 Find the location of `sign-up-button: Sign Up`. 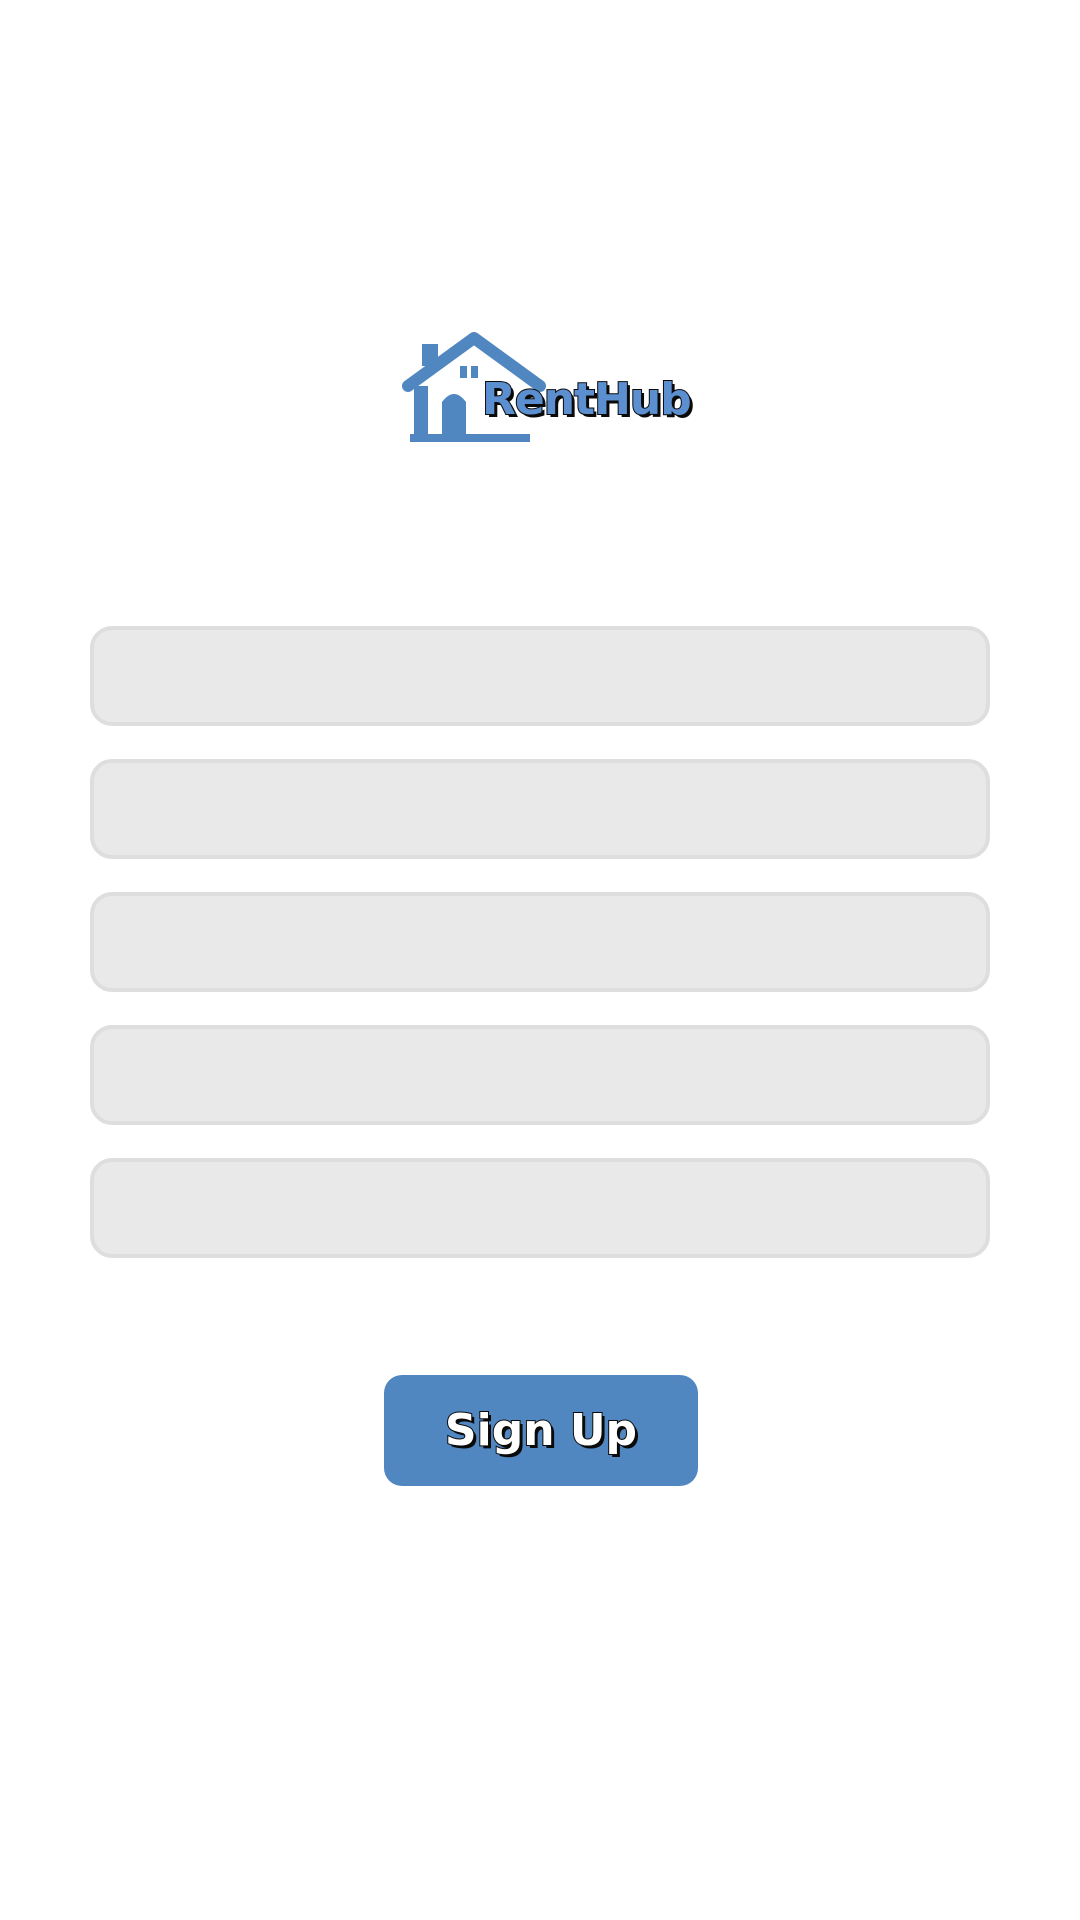

sign-up-button: Sign Up is located at coordinates (541, 1430).